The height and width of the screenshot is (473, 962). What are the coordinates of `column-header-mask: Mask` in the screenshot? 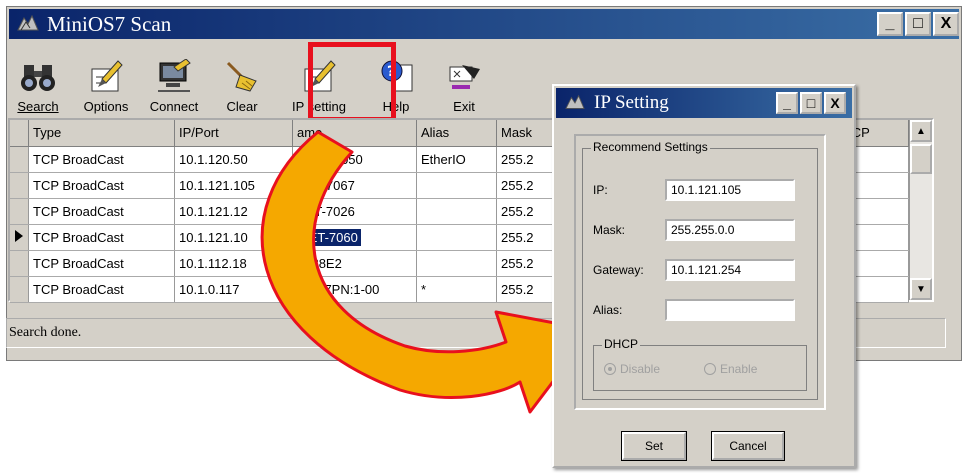 It's located at (526, 133).